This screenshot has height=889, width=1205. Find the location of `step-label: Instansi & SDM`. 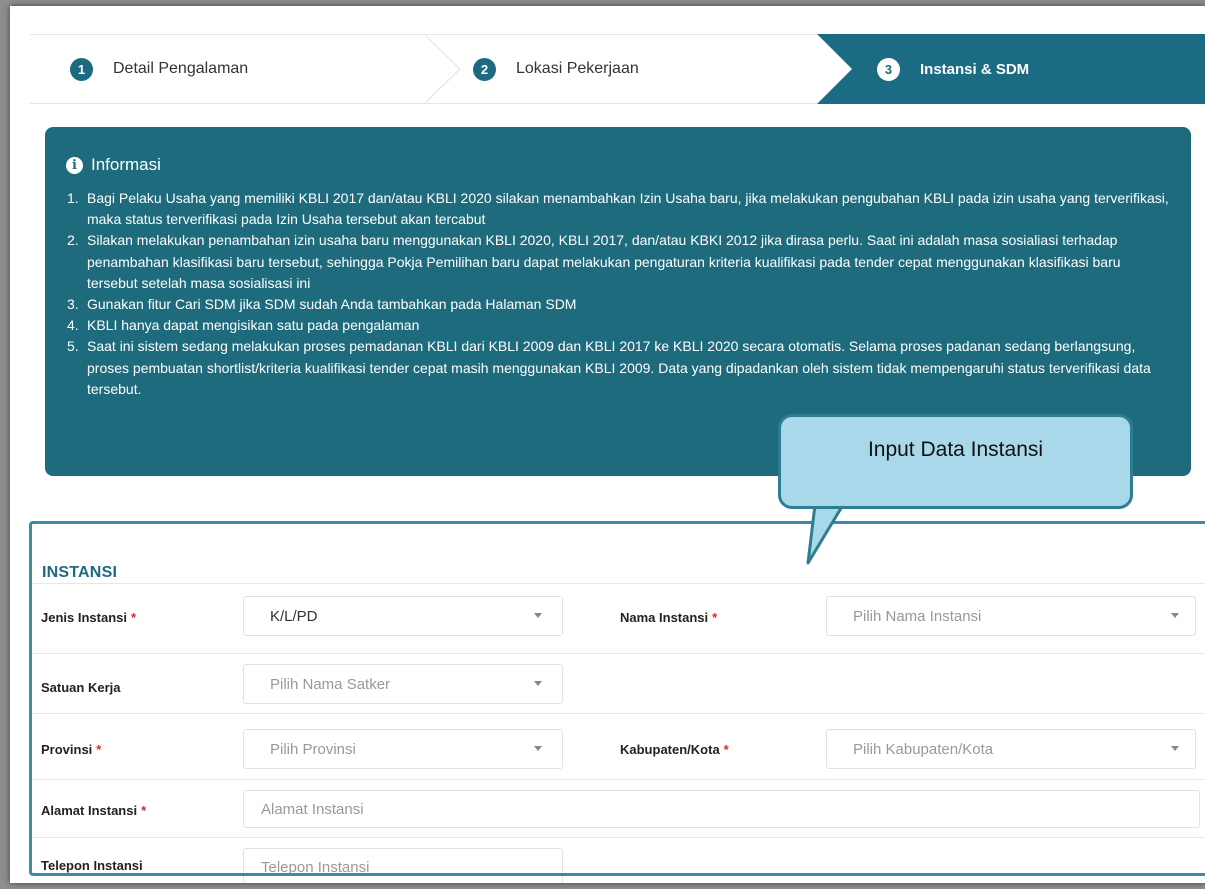

step-label: Instansi & SDM is located at coordinates (975, 69).